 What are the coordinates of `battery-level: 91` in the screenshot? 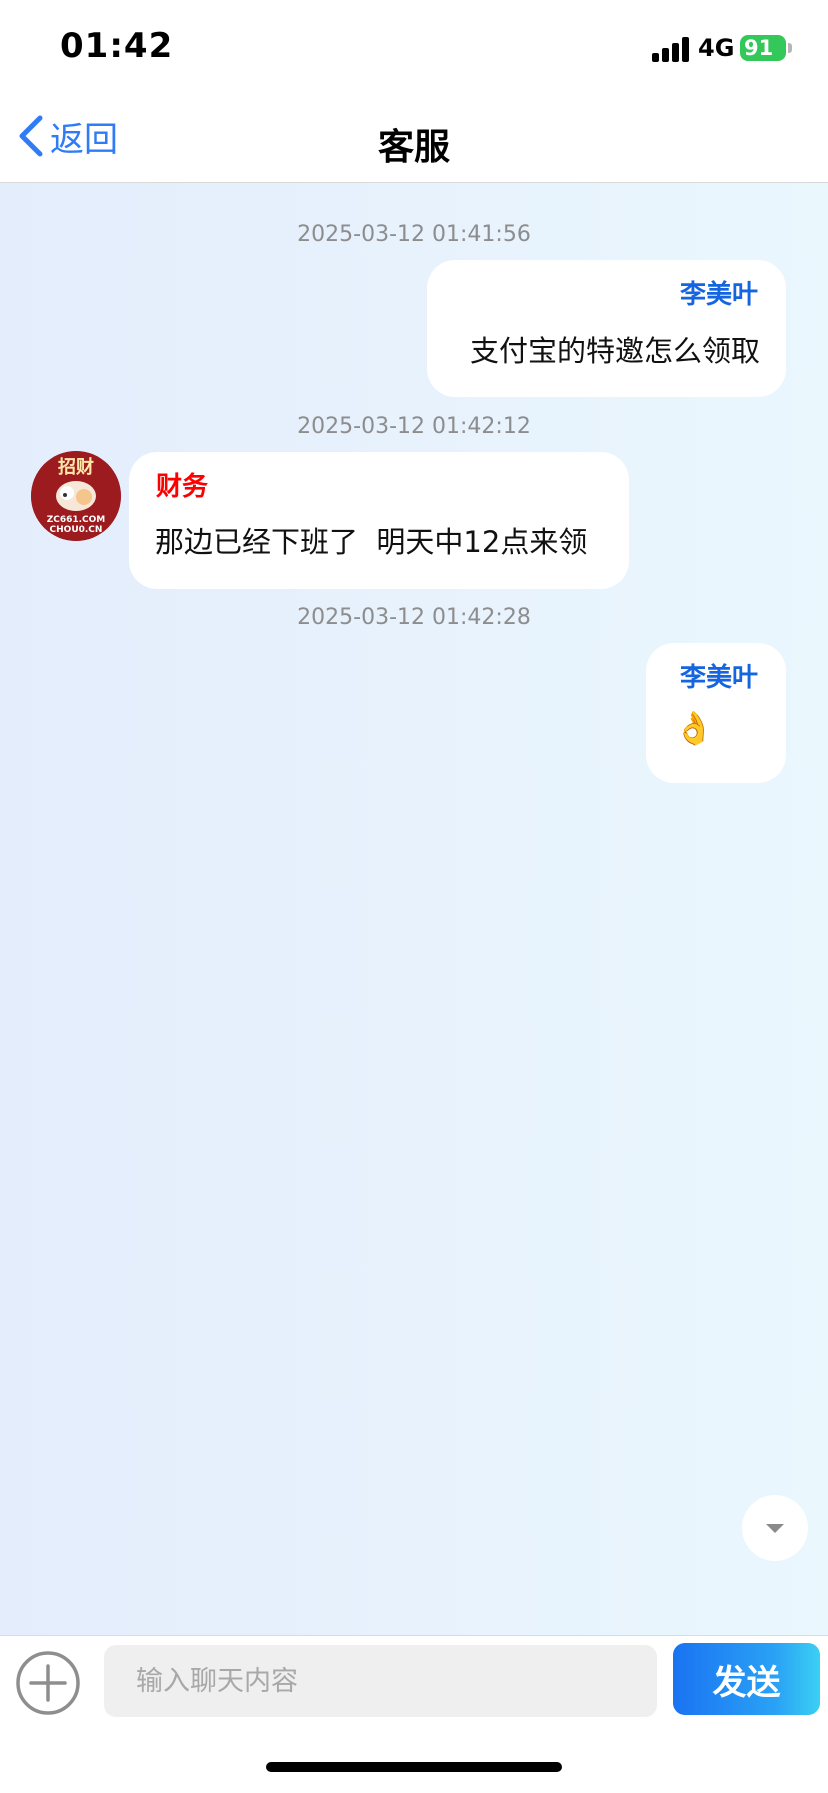 It's located at (759, 48).